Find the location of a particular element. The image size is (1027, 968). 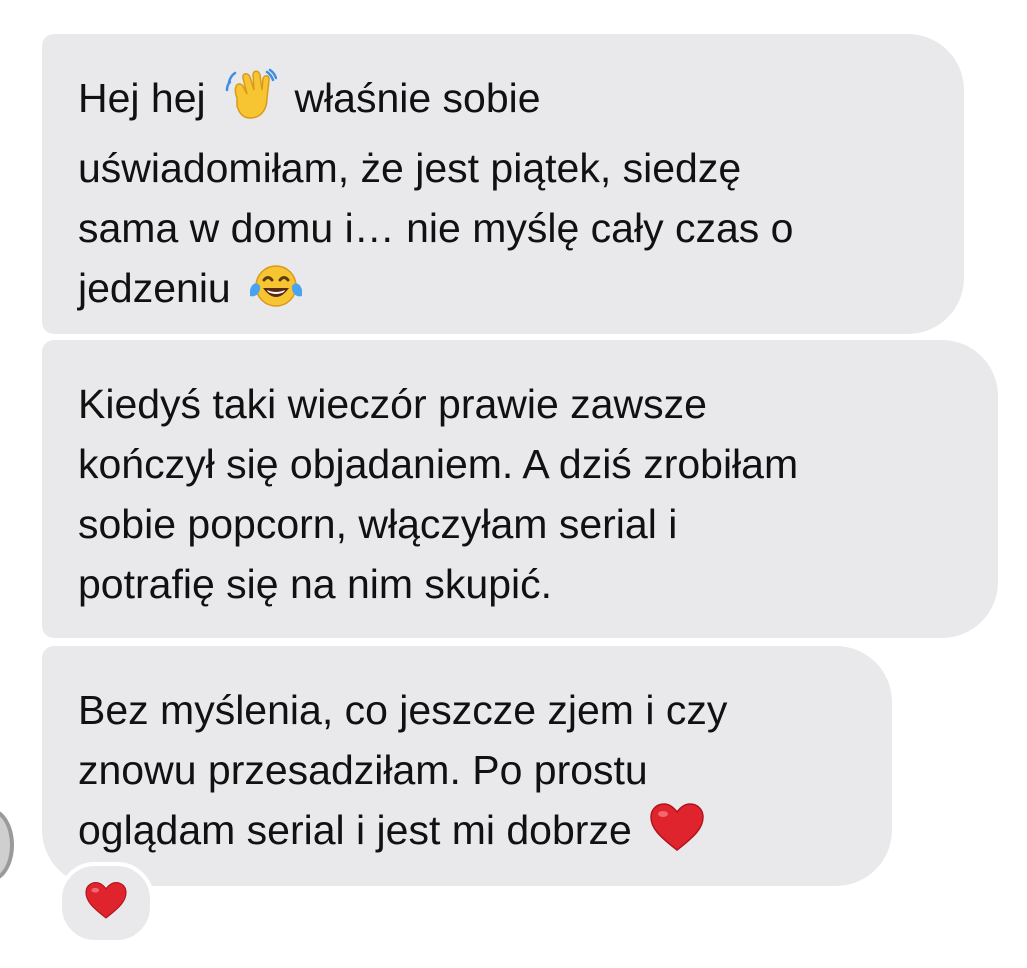

message-line: oglądam serial i jest mi dobrze is located at coordinates (467, 835).